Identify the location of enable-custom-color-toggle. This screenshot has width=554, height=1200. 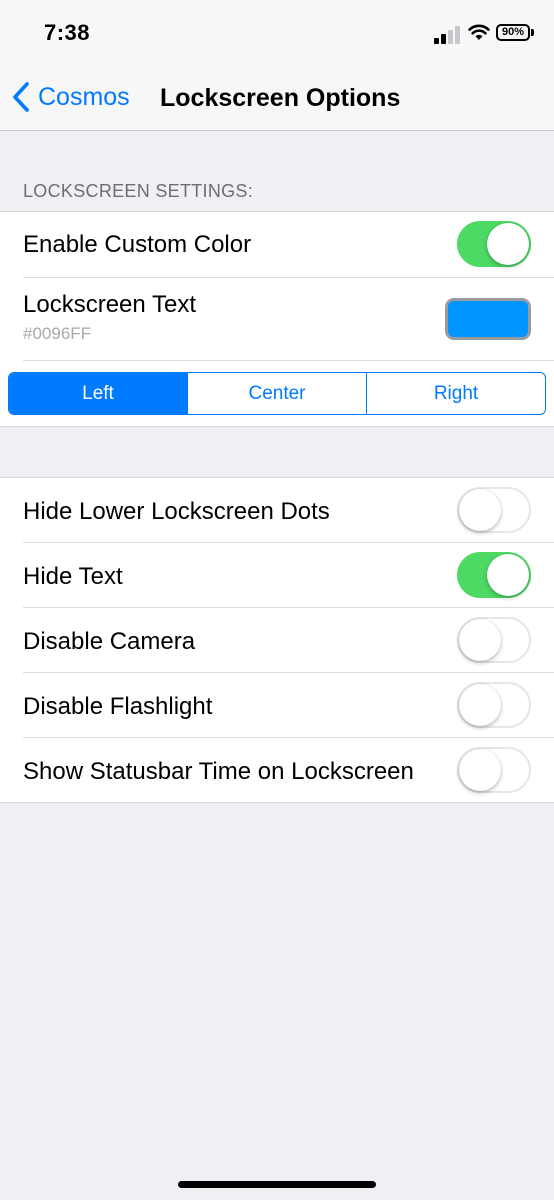
(494, 244).